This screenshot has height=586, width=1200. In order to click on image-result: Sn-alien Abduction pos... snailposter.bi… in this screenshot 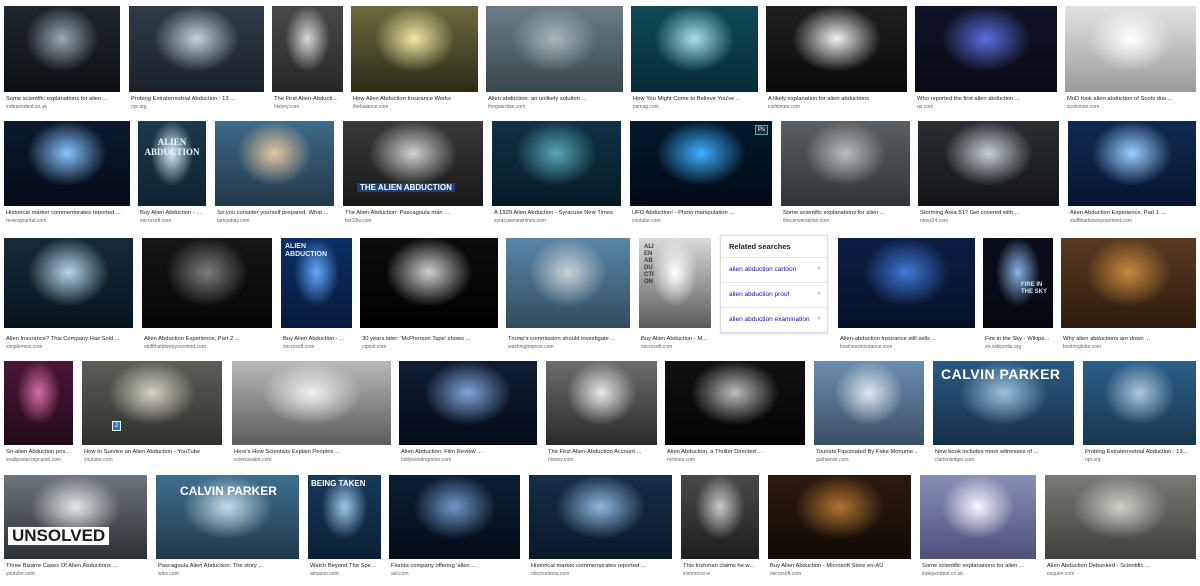, I will do `click(38, 416)`.